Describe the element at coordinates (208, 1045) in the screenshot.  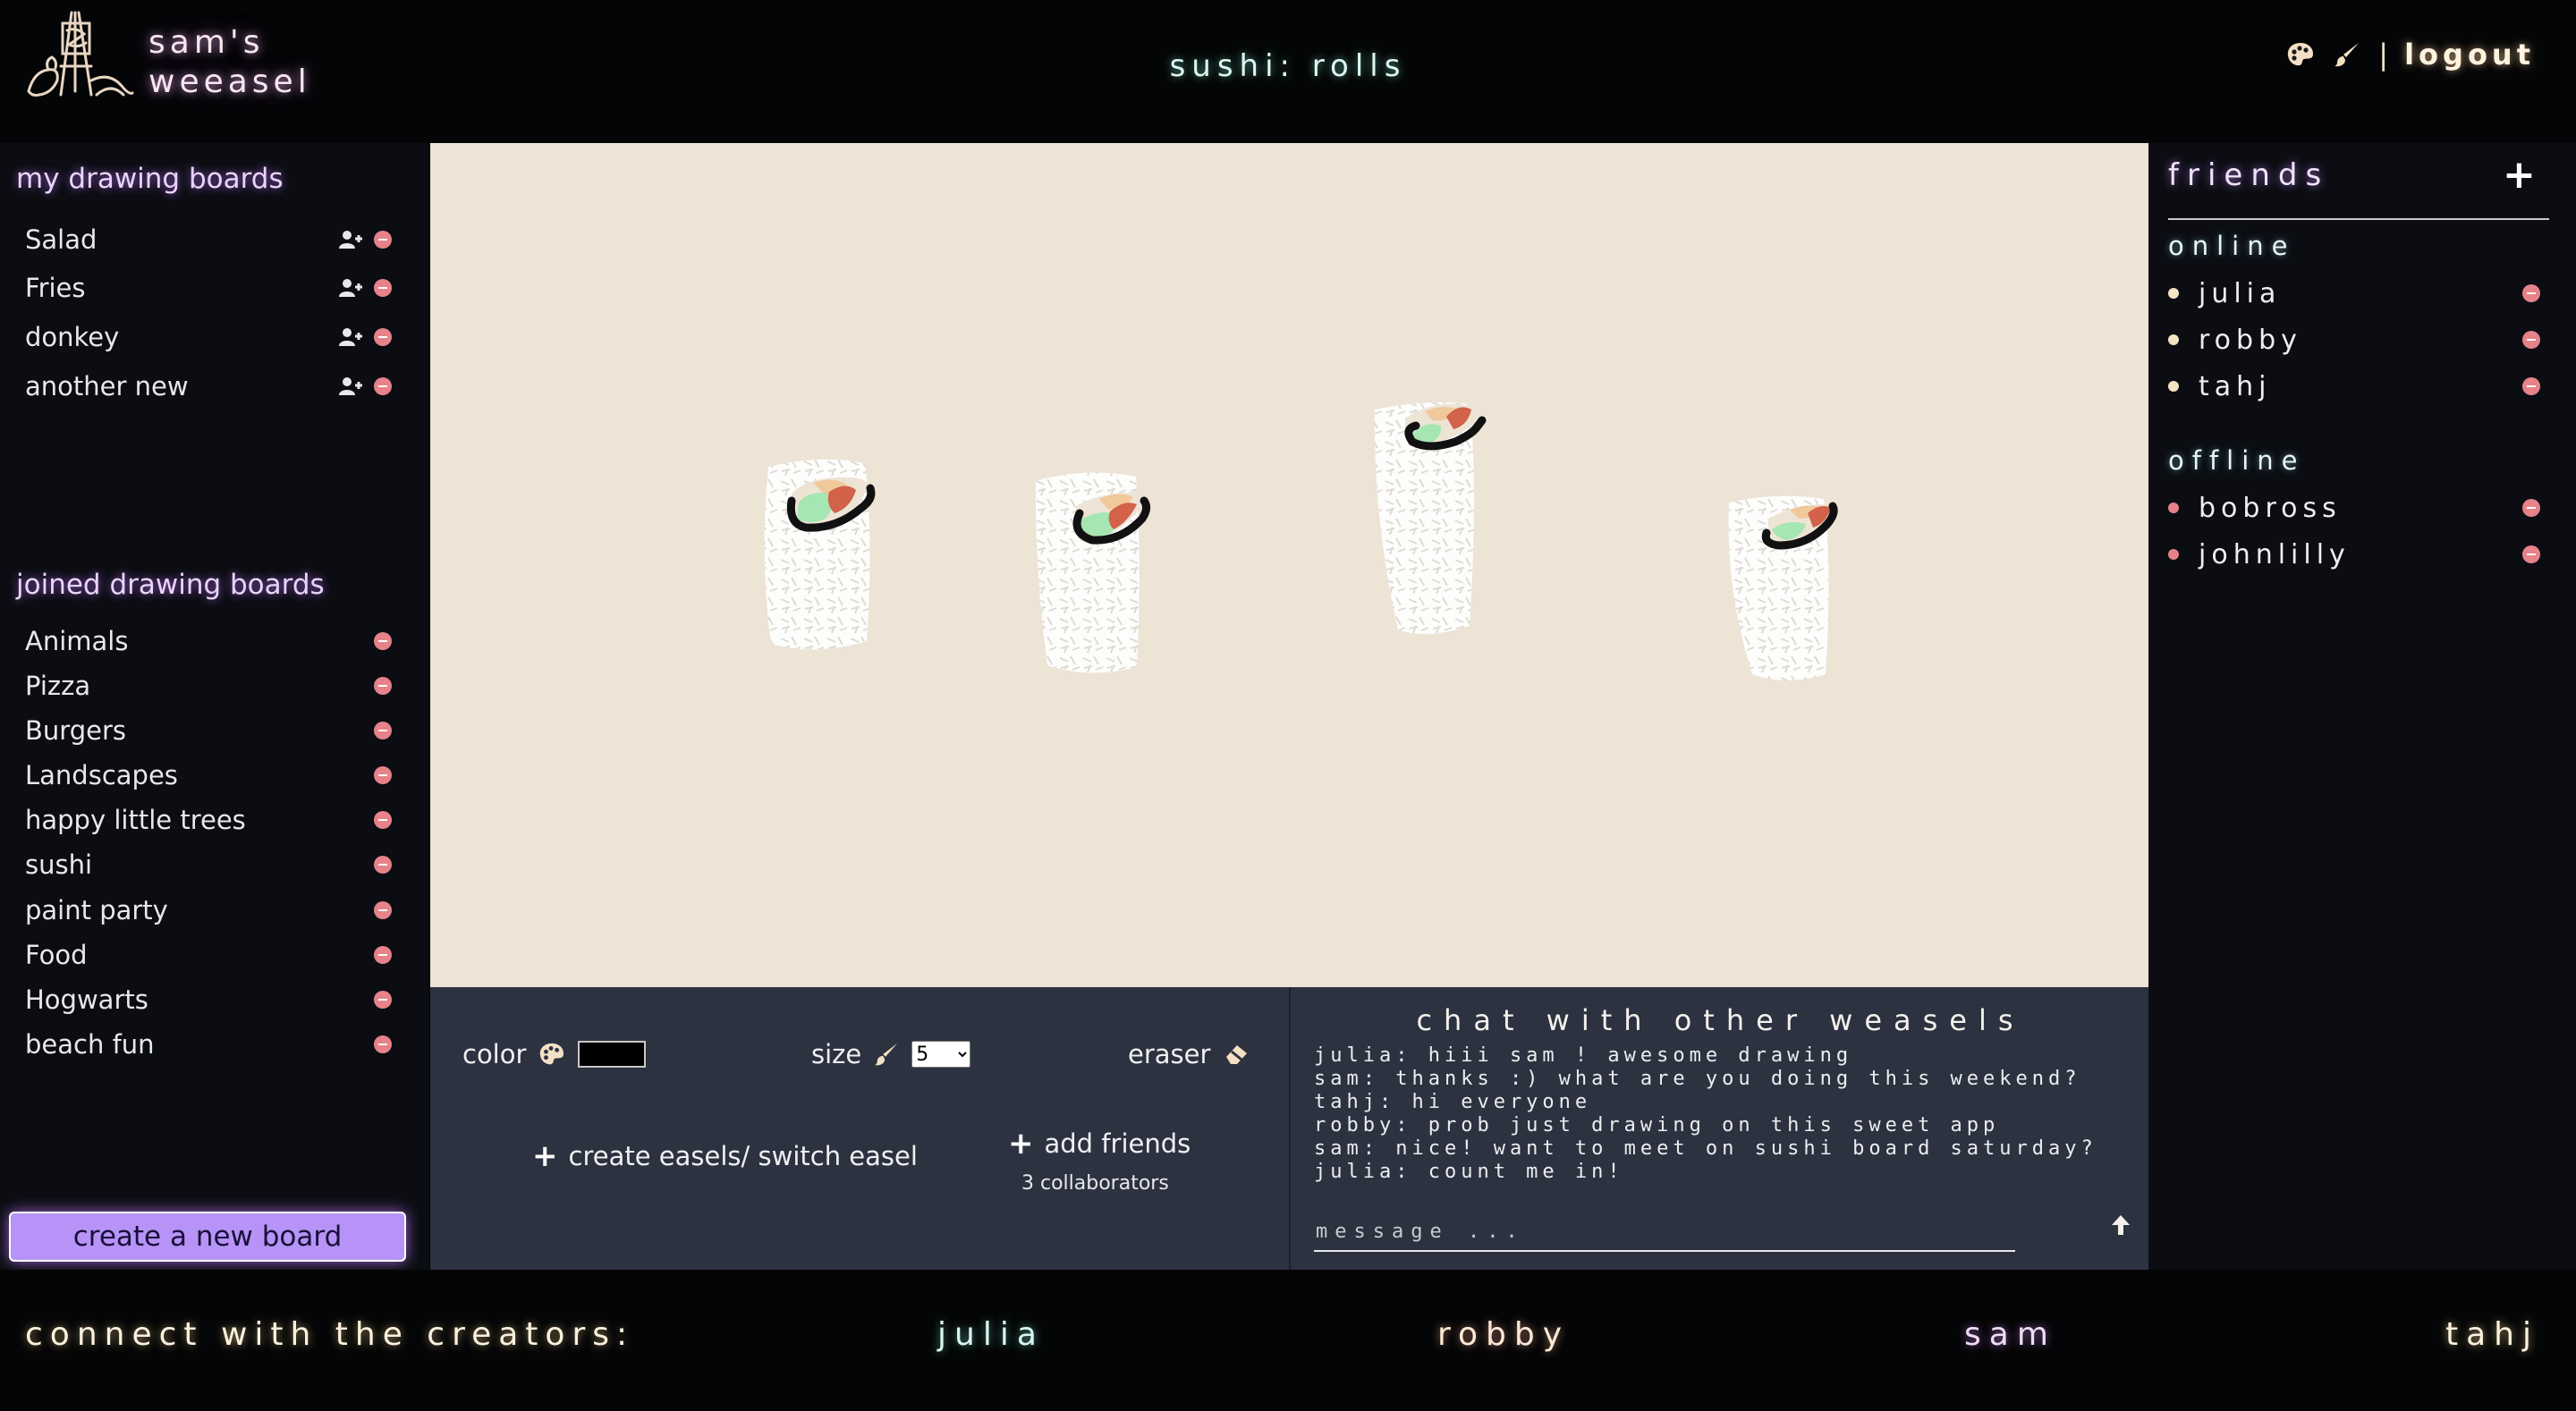
I see `joined-board-item: beach fun` at that location.